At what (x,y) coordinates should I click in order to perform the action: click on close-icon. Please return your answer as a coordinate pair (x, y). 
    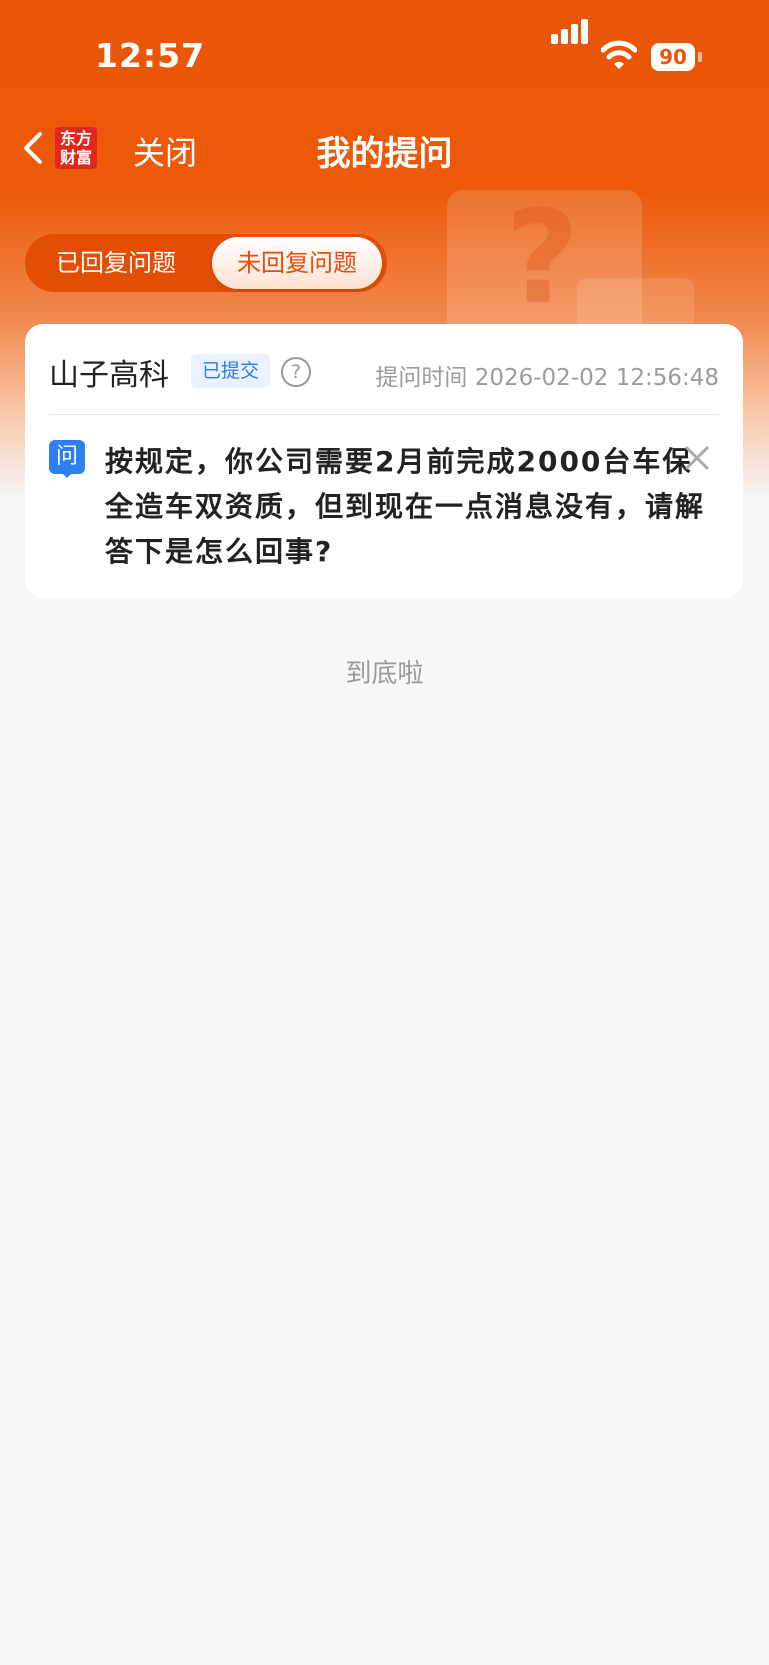
    Looking at the image, I should click on (697, 458).